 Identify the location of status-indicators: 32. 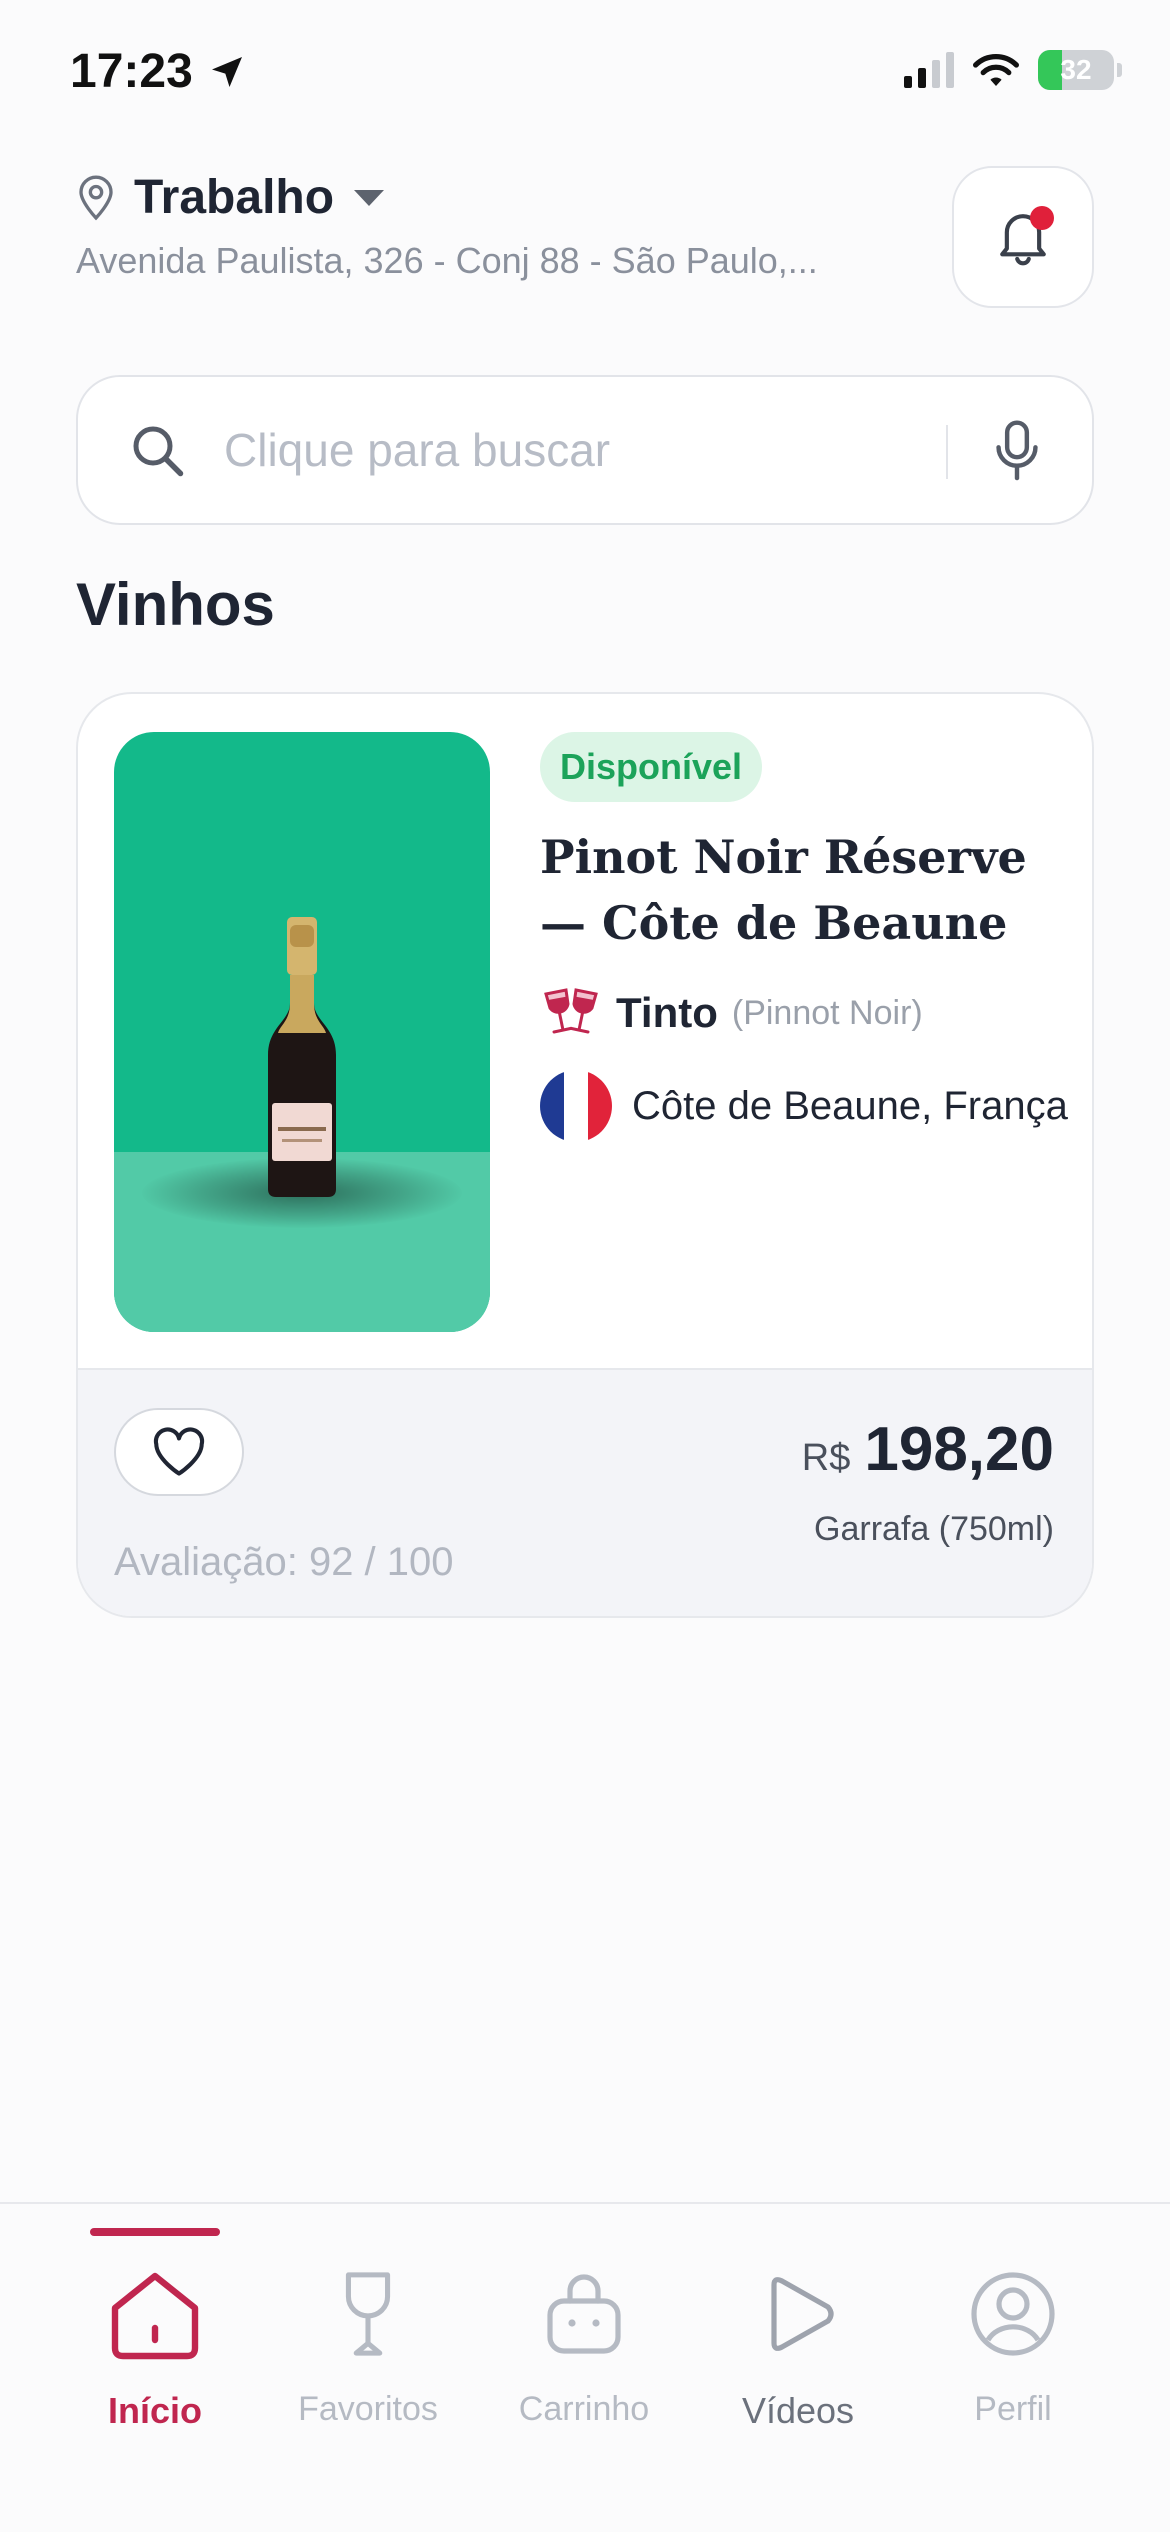
(1013, 70).